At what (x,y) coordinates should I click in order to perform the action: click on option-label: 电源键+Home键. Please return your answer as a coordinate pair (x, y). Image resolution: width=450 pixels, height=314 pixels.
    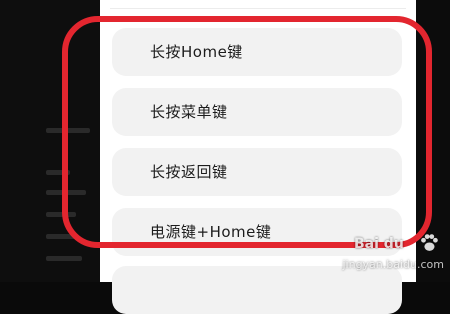
    Looking at the image, I should click on (211, 232).